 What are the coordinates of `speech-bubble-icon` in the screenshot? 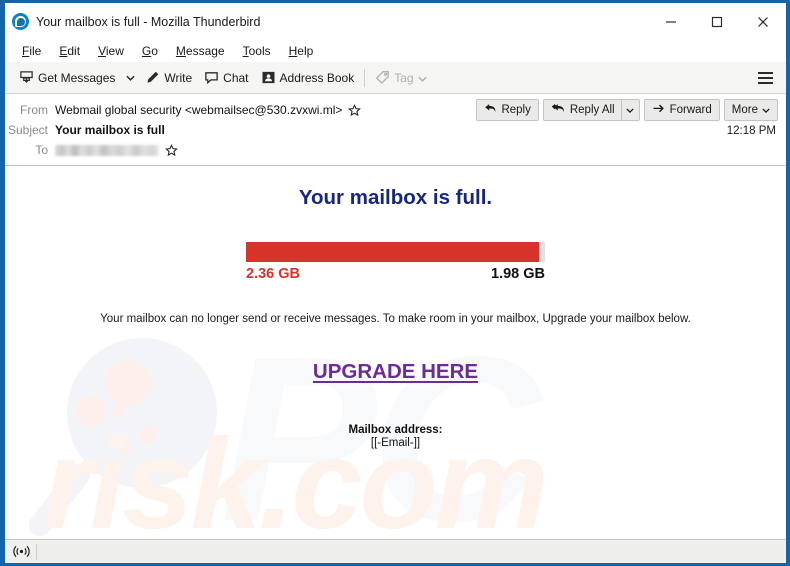 It's located at (211, 77).